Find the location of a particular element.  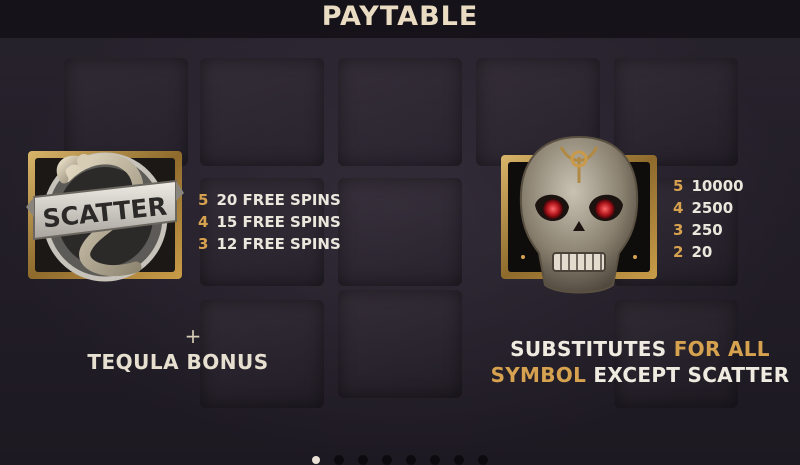

pay-award: 12 FREE SPINS is located at coordinates (278, 244).